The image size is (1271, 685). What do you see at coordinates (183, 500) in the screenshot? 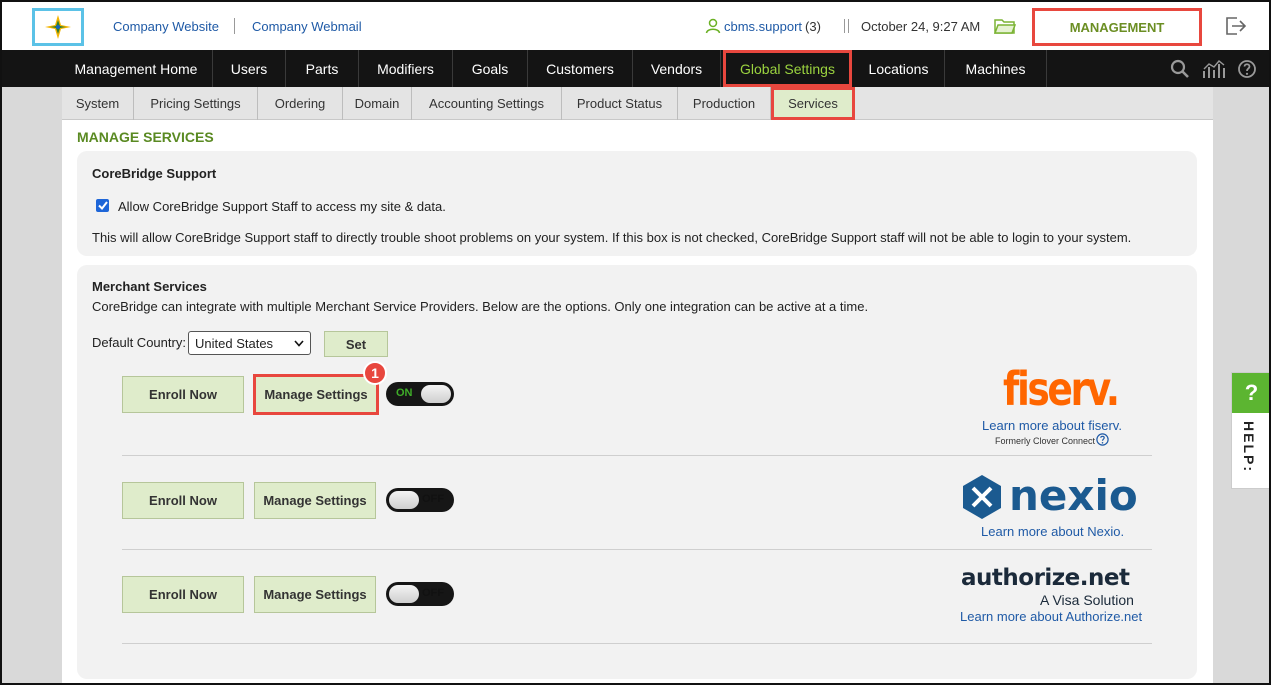
I see `enroll-now-button-nexio: Enroll Now` at bounding box center [183, 500].